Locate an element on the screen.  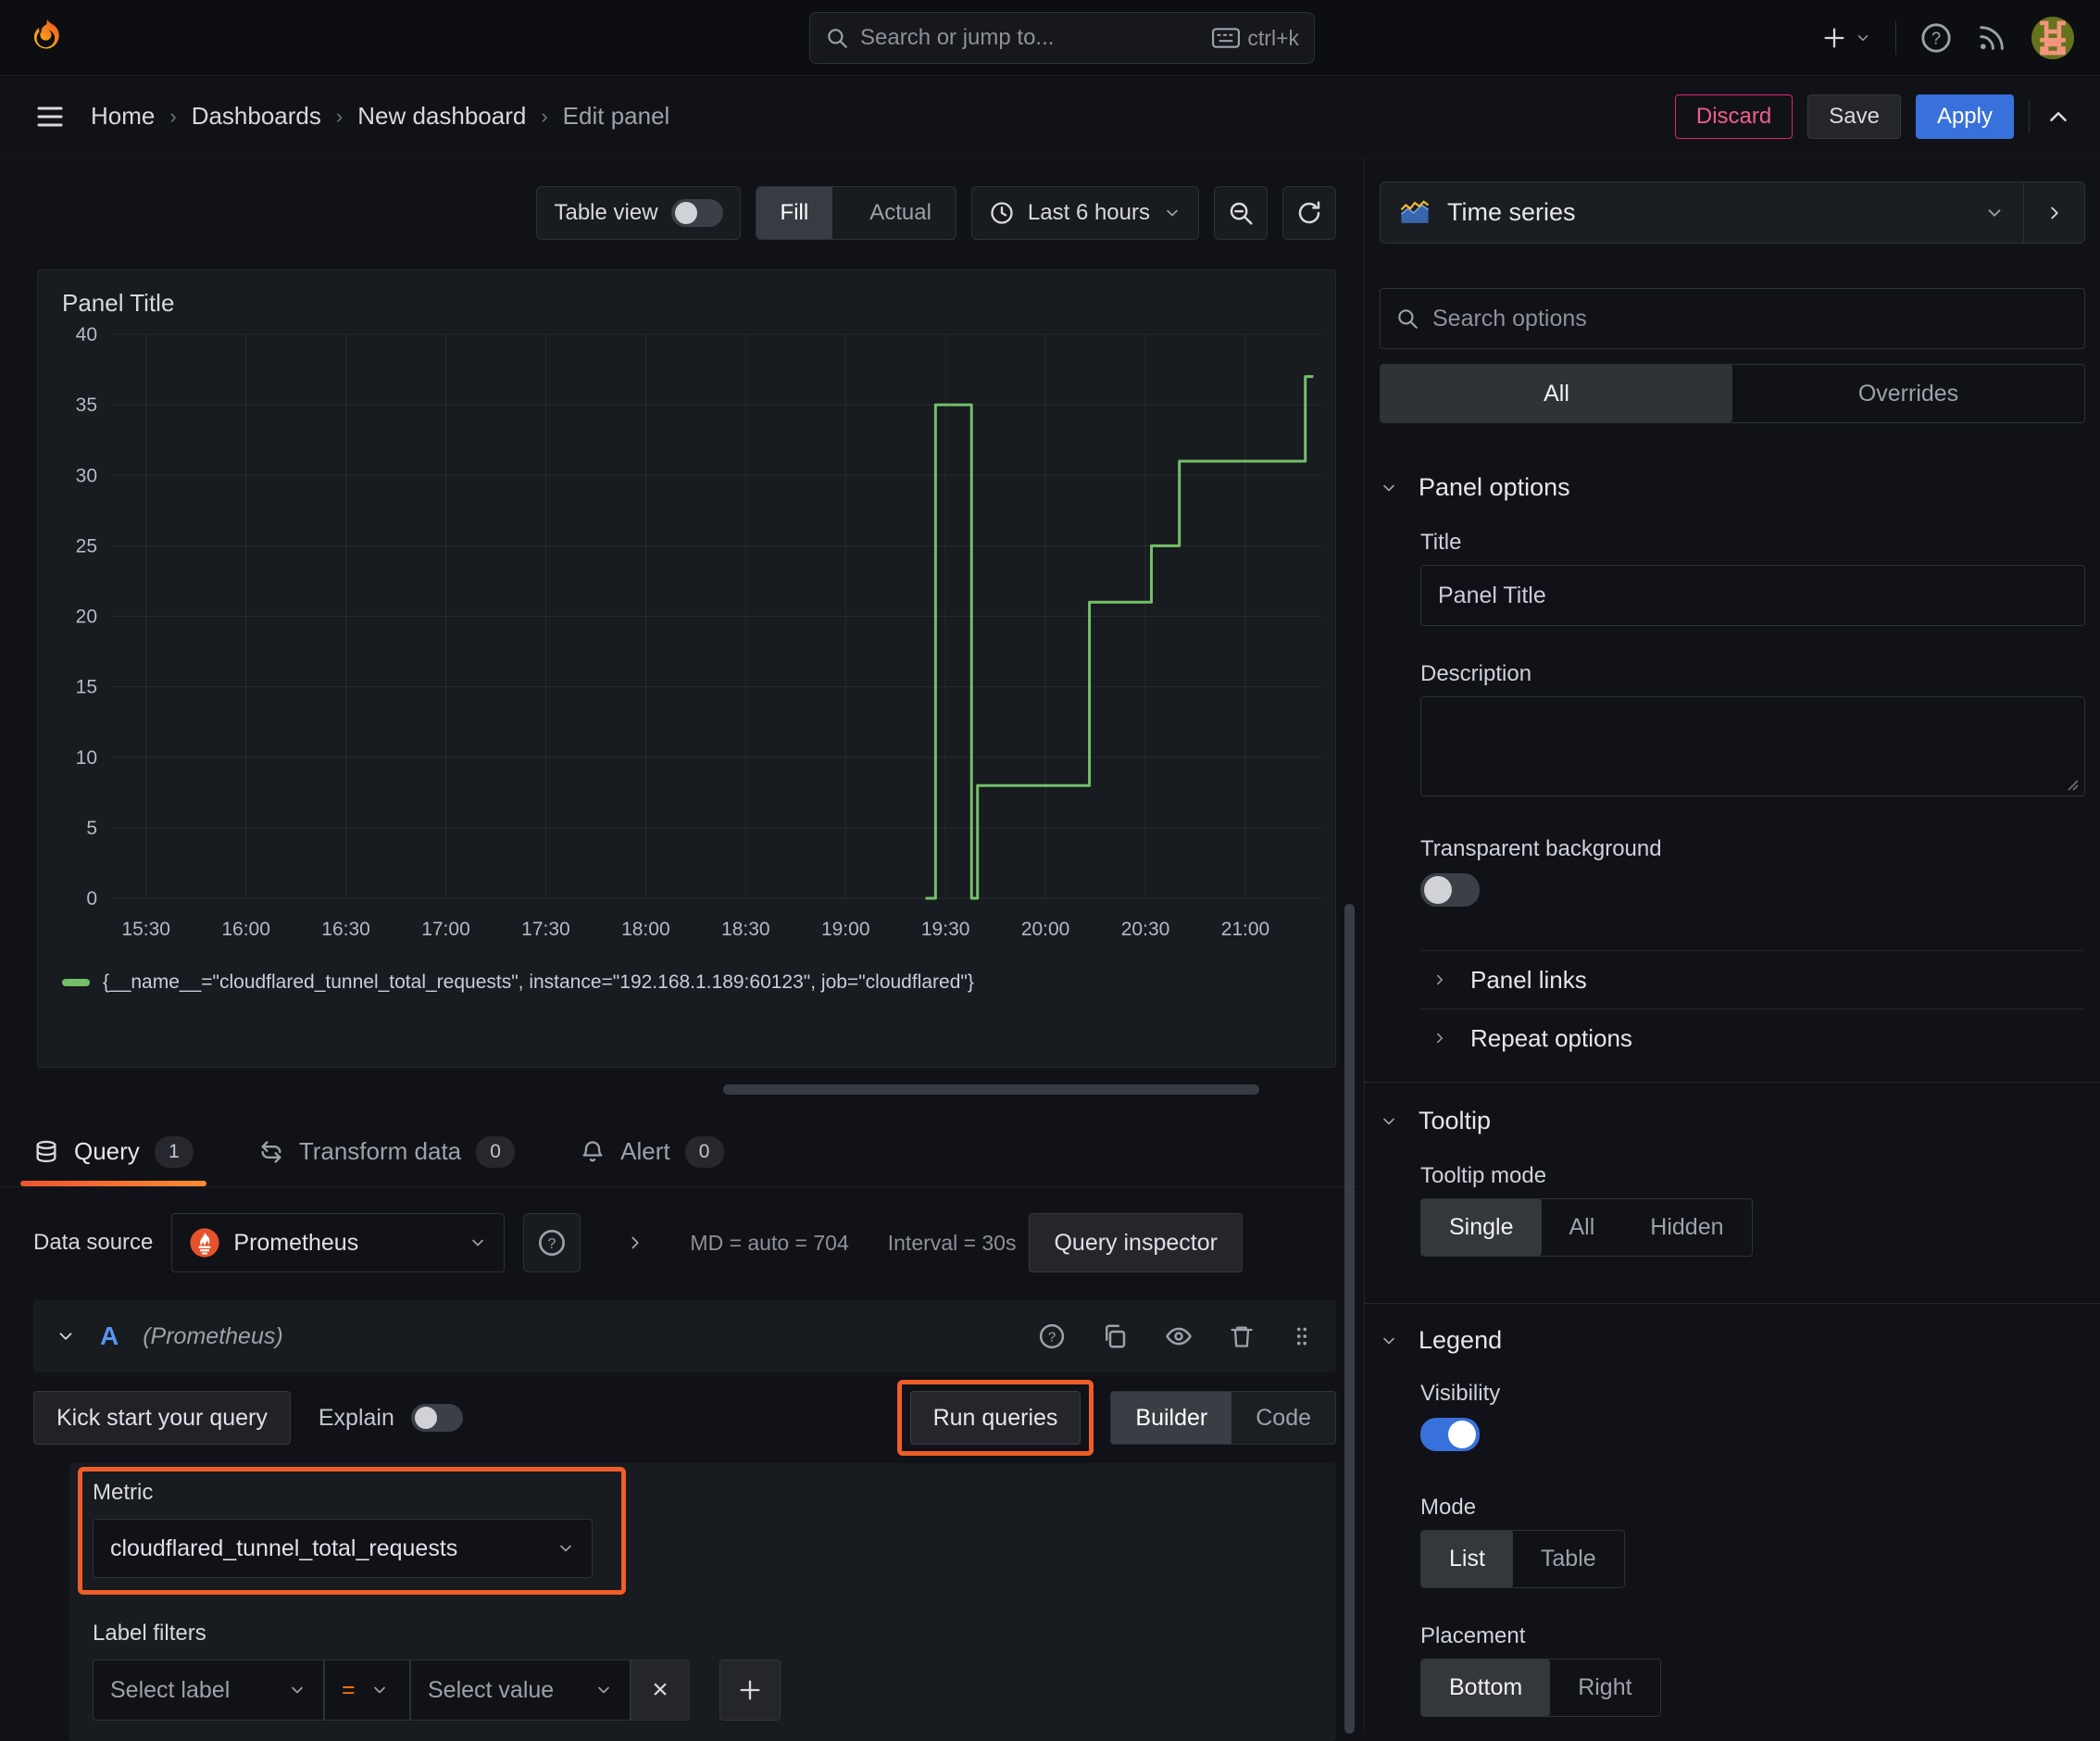
filter-overrides-option: Overrides is located at coordinates (1908, 393).